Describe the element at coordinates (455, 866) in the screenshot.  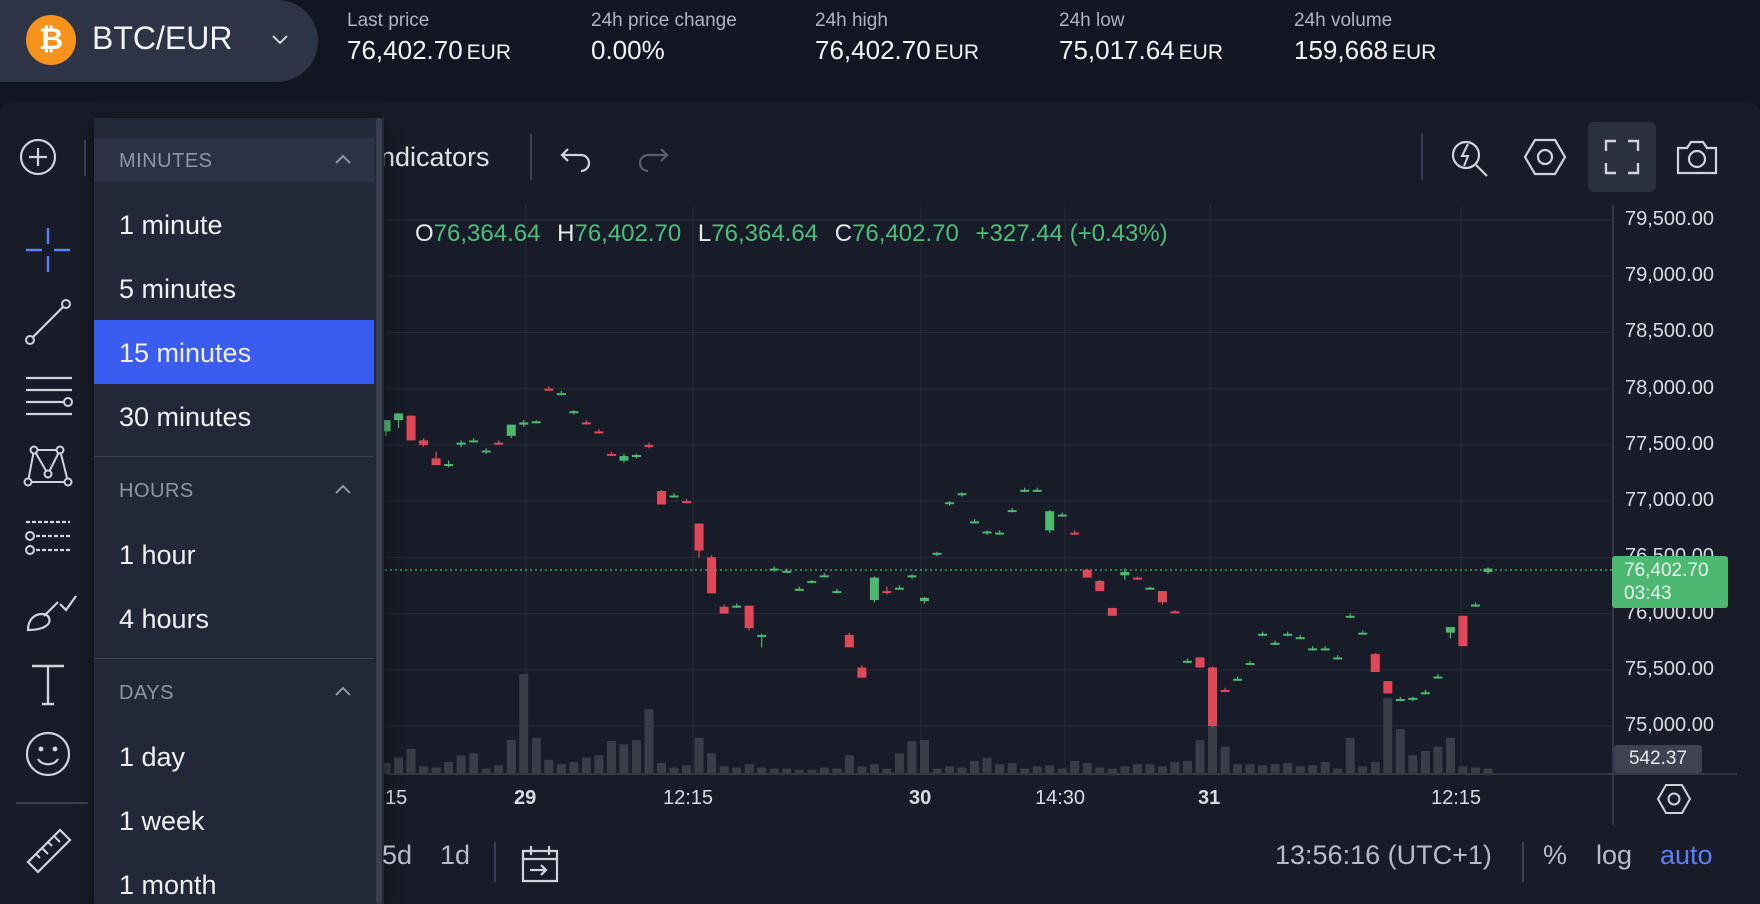
I see `range-1d-button: 1d` at that location.